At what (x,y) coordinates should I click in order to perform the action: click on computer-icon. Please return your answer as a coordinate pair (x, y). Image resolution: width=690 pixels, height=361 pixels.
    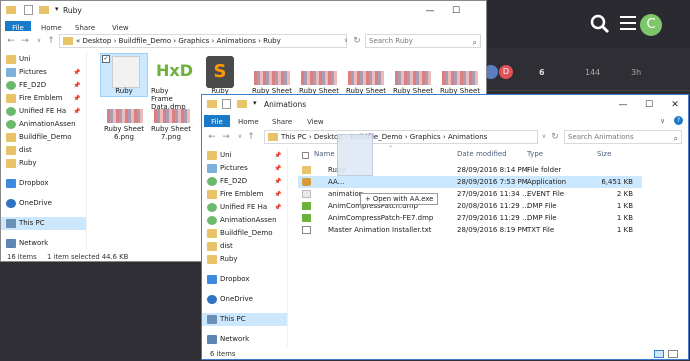
    Looking at the image, I should click on (212, 319).